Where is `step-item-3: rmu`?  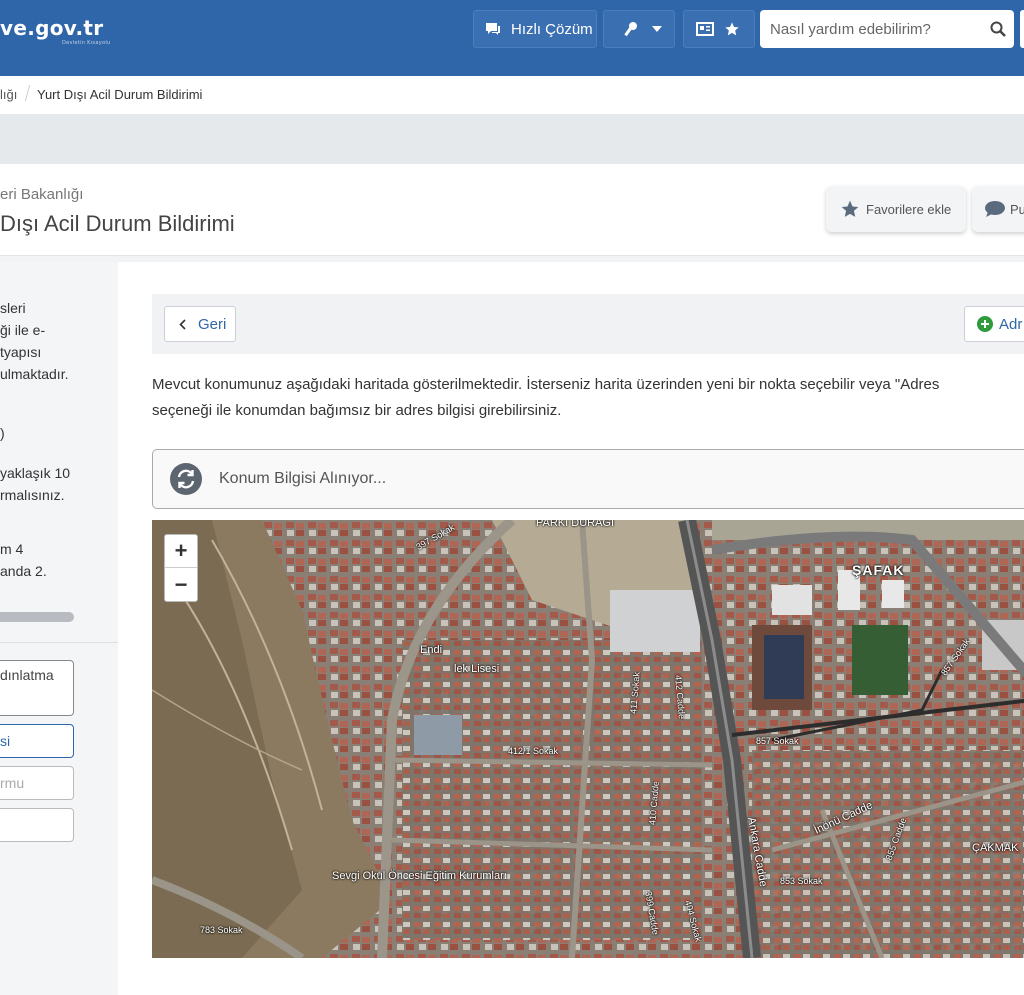
step-item-3: rmu is located at coordinates (37, 783).